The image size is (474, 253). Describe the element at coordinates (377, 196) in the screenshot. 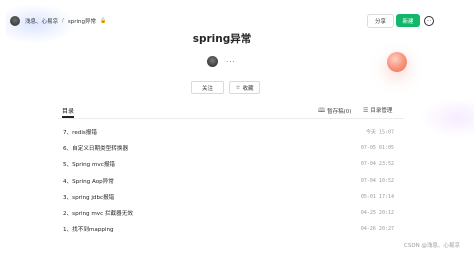

I see `list-item-date: 05-01 17:14` at that location.